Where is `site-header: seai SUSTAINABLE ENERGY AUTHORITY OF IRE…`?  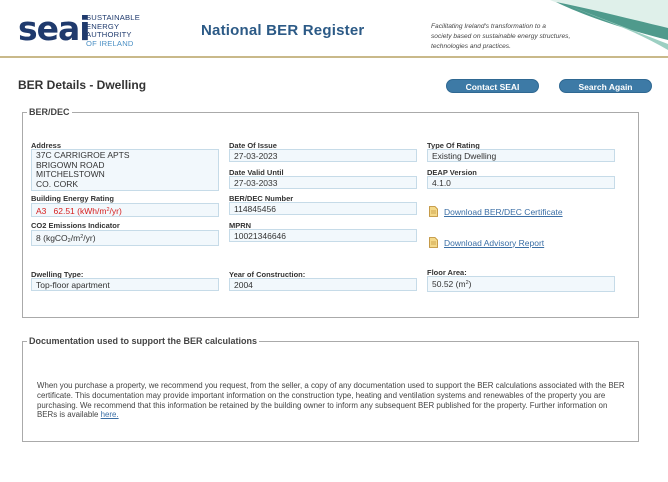
site-header: seai SUSTAINABLE ENERGY AUTHORITY OF IRE… is located at coordinates (334, 29).